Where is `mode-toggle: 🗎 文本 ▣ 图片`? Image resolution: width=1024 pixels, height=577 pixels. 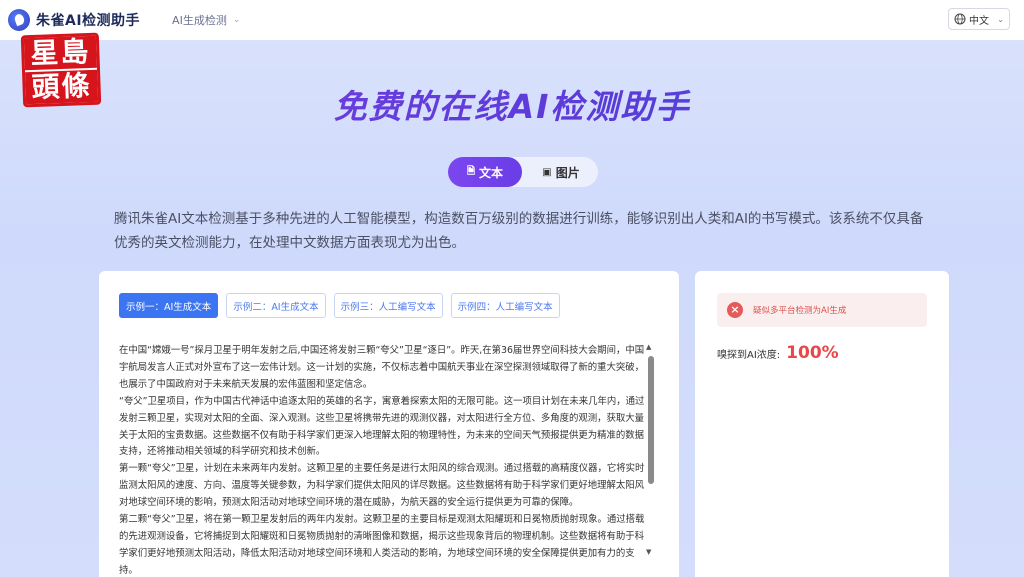
mode-toggle: 🗎 文本 ▣ 图片 is located at coordinates (523, 172).